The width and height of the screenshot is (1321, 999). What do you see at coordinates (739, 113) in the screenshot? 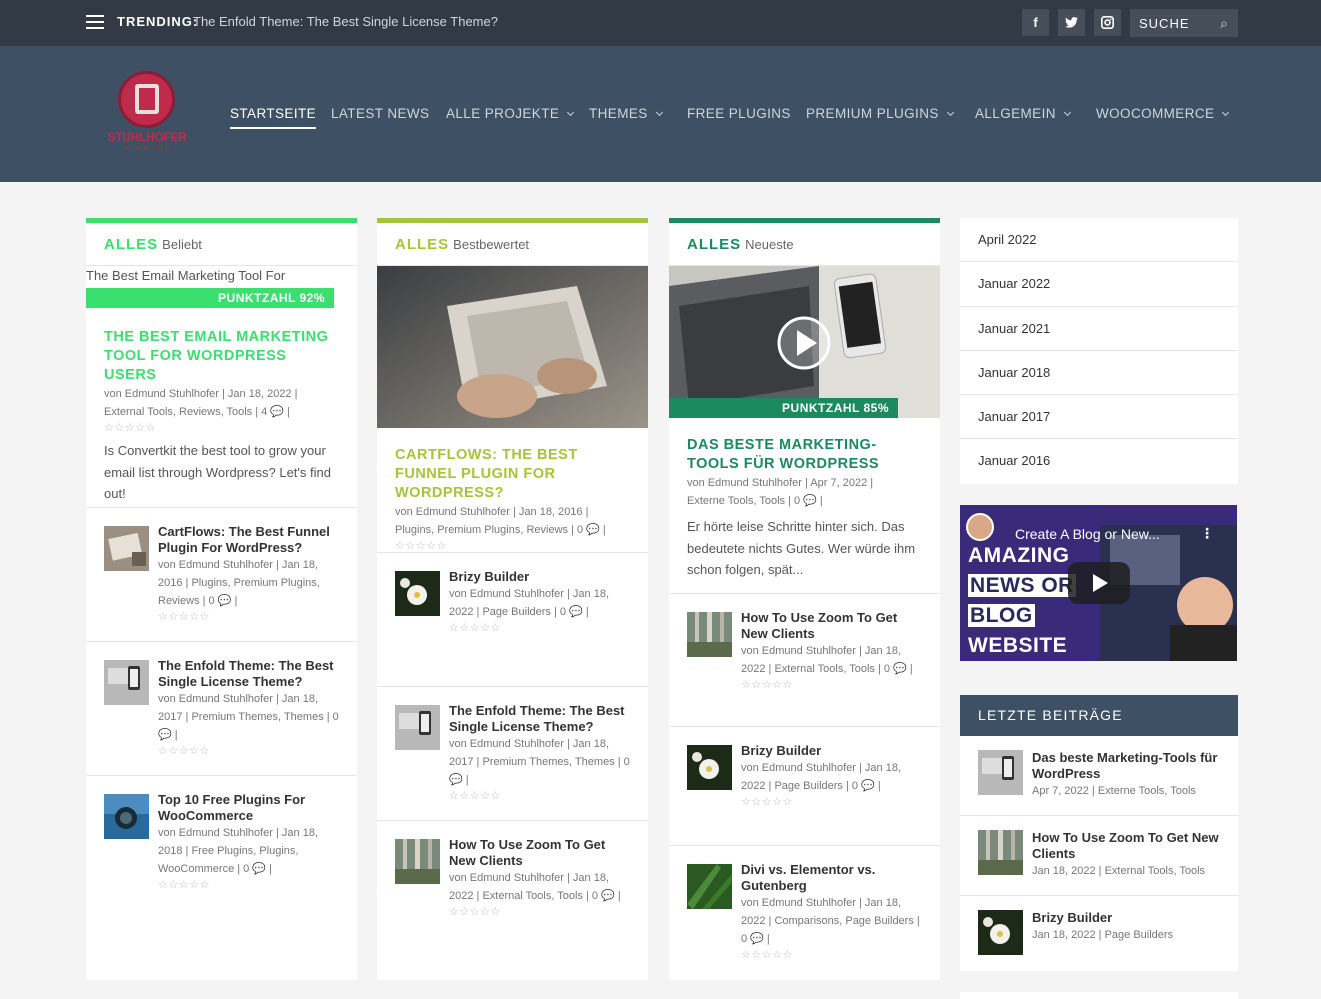
I see `nav-free-plugins: FREE PLUGINS` at bounding box center [739, 113].